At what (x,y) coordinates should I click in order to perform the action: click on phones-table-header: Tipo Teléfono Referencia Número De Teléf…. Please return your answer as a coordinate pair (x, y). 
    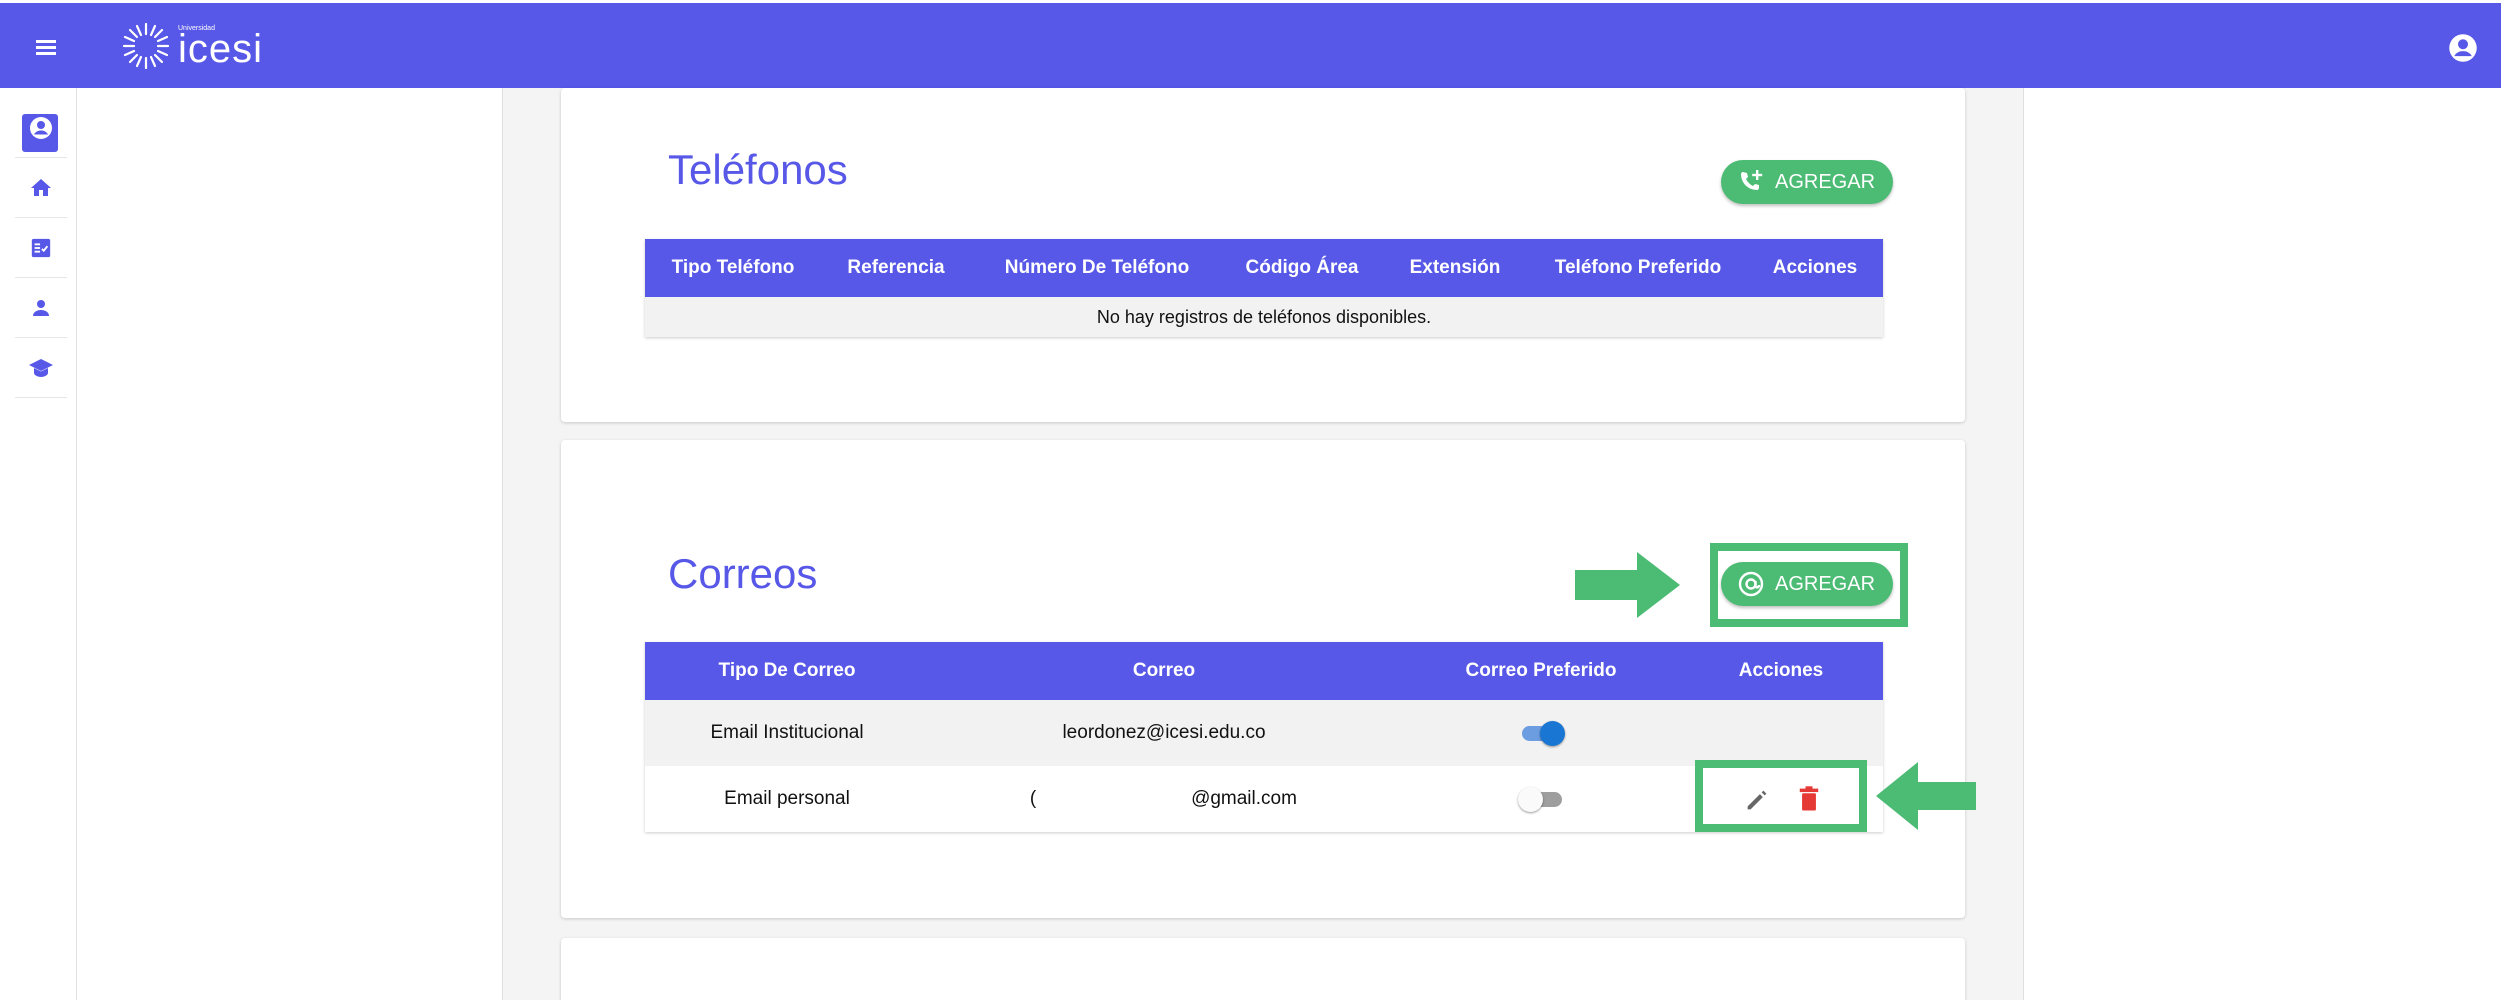
    Looking at the image, I should click on (1264, 268).